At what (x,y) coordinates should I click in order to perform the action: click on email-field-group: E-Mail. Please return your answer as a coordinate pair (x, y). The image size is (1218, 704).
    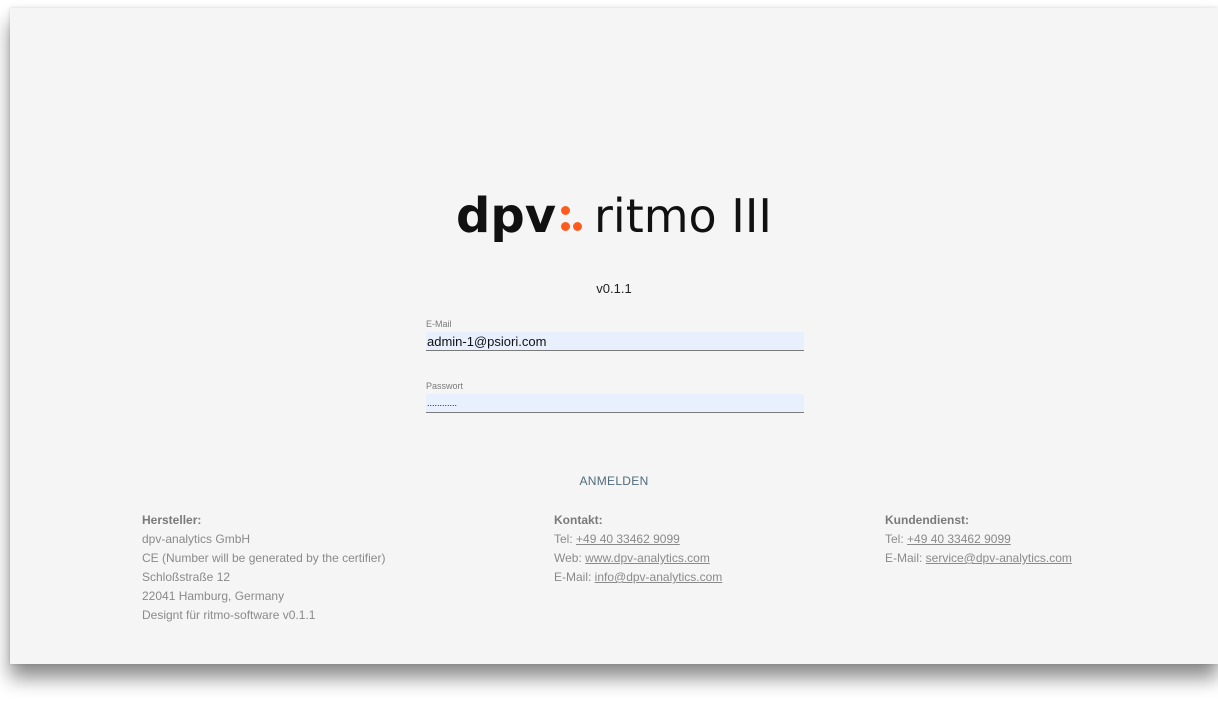
    Looking at the image, I should click on (615, 334).